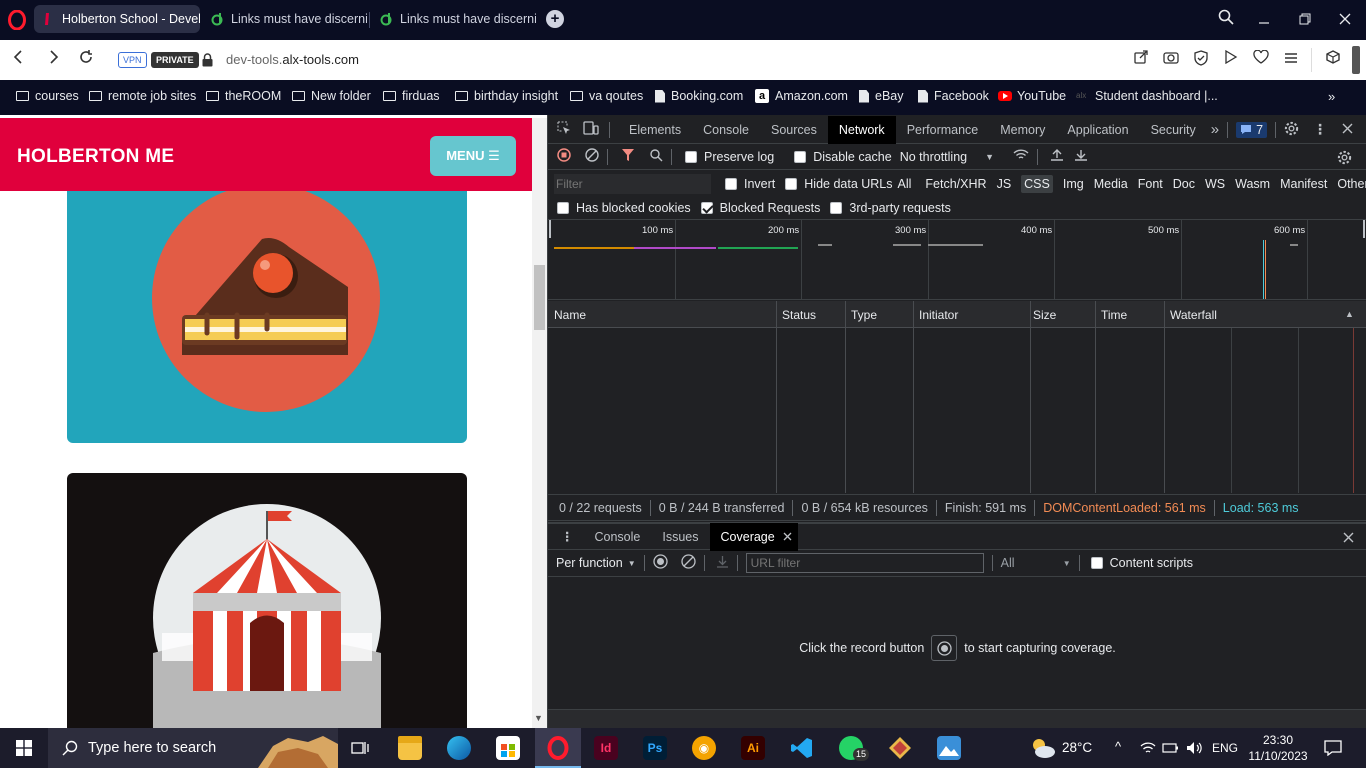  I want to click on scrollbar-thumb, so click(539, 297).